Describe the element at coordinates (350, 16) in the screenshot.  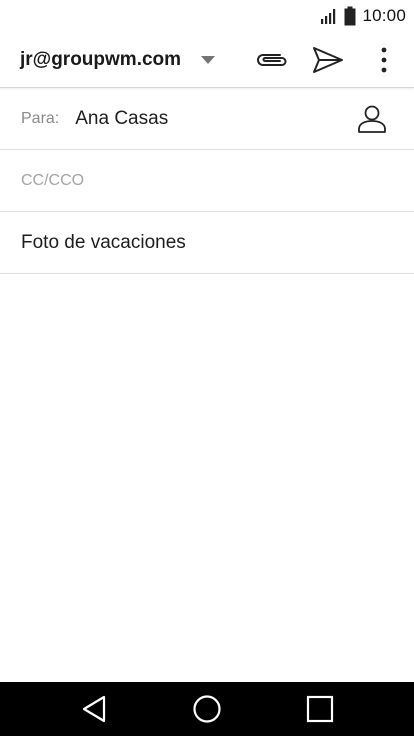
I see `battery-icon` at that location.